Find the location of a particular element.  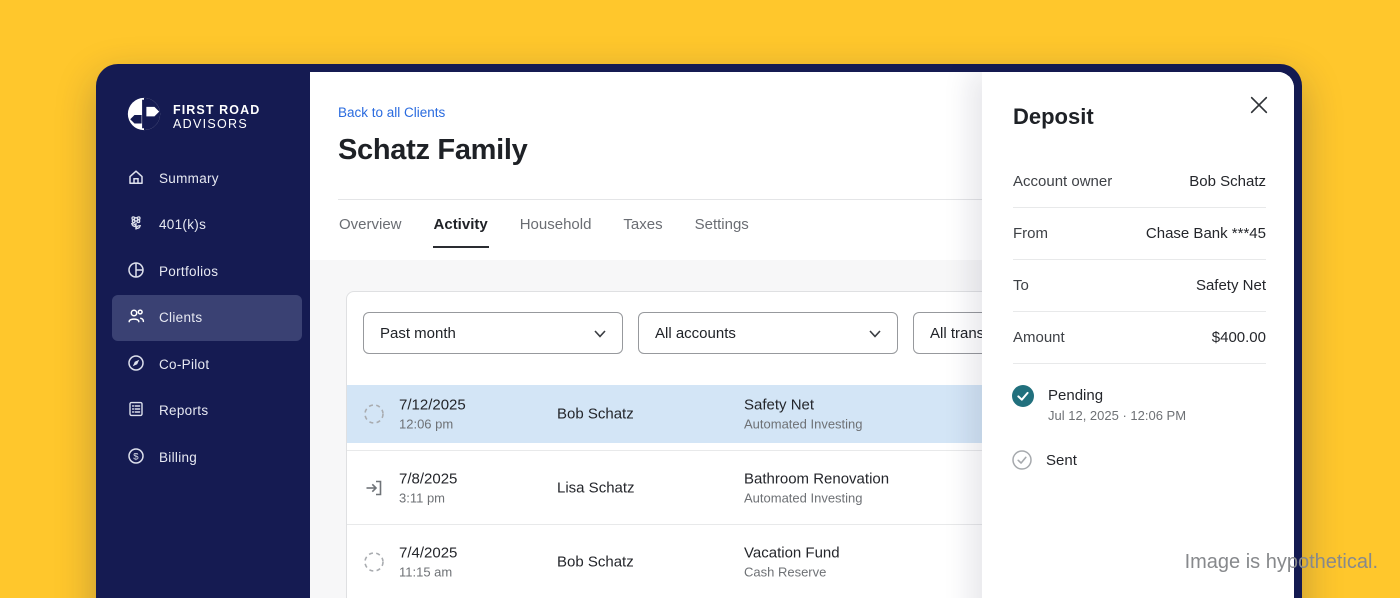

check-circle-filled-icon is located at coordinates (1023, 404).